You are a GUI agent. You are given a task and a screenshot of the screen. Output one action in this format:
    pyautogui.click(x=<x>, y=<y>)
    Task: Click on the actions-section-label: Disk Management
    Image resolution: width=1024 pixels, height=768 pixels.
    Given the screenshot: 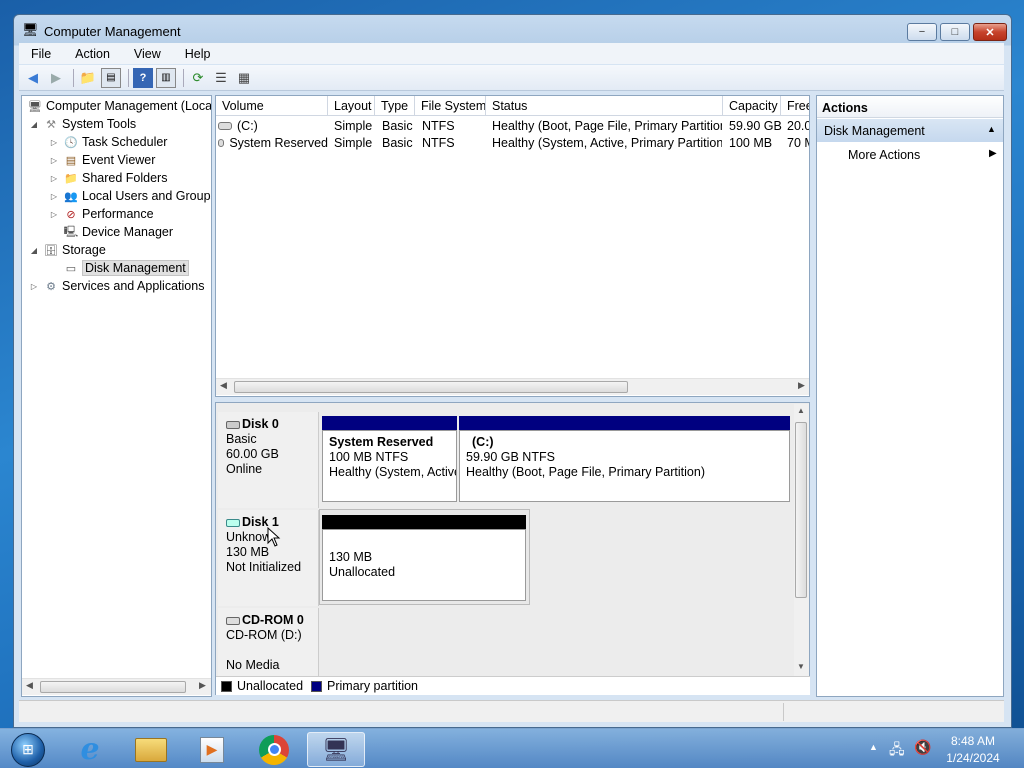 What is the action you would take?
    pyautogui.click(x=874, y=131)
    